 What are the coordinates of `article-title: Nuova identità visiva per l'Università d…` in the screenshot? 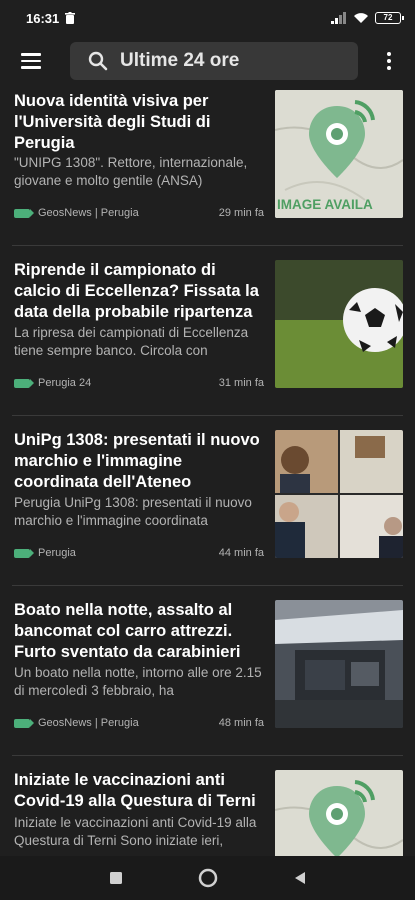 It's located at (112, 122).